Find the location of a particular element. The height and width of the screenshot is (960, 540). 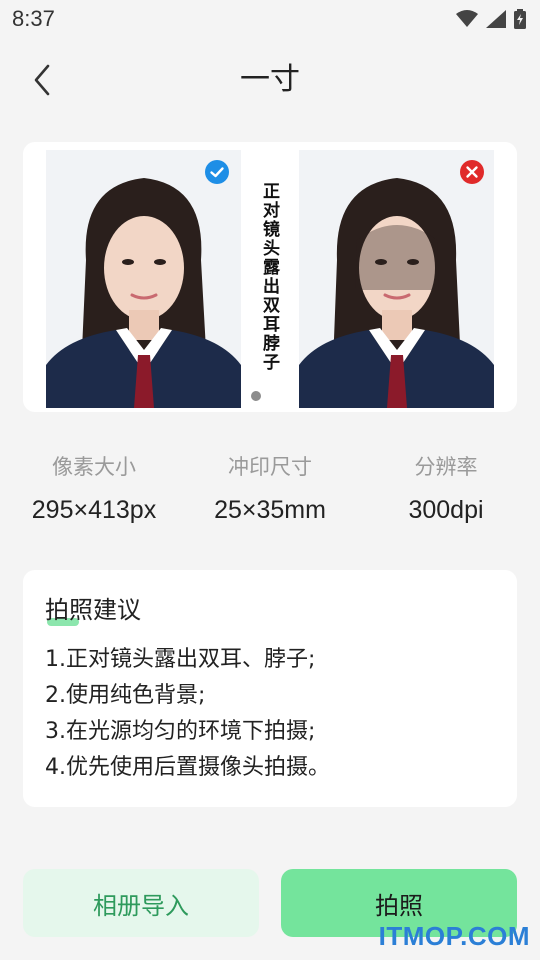

tips-title-wrap: 拍照建议 is located at coordinates (93, 610).